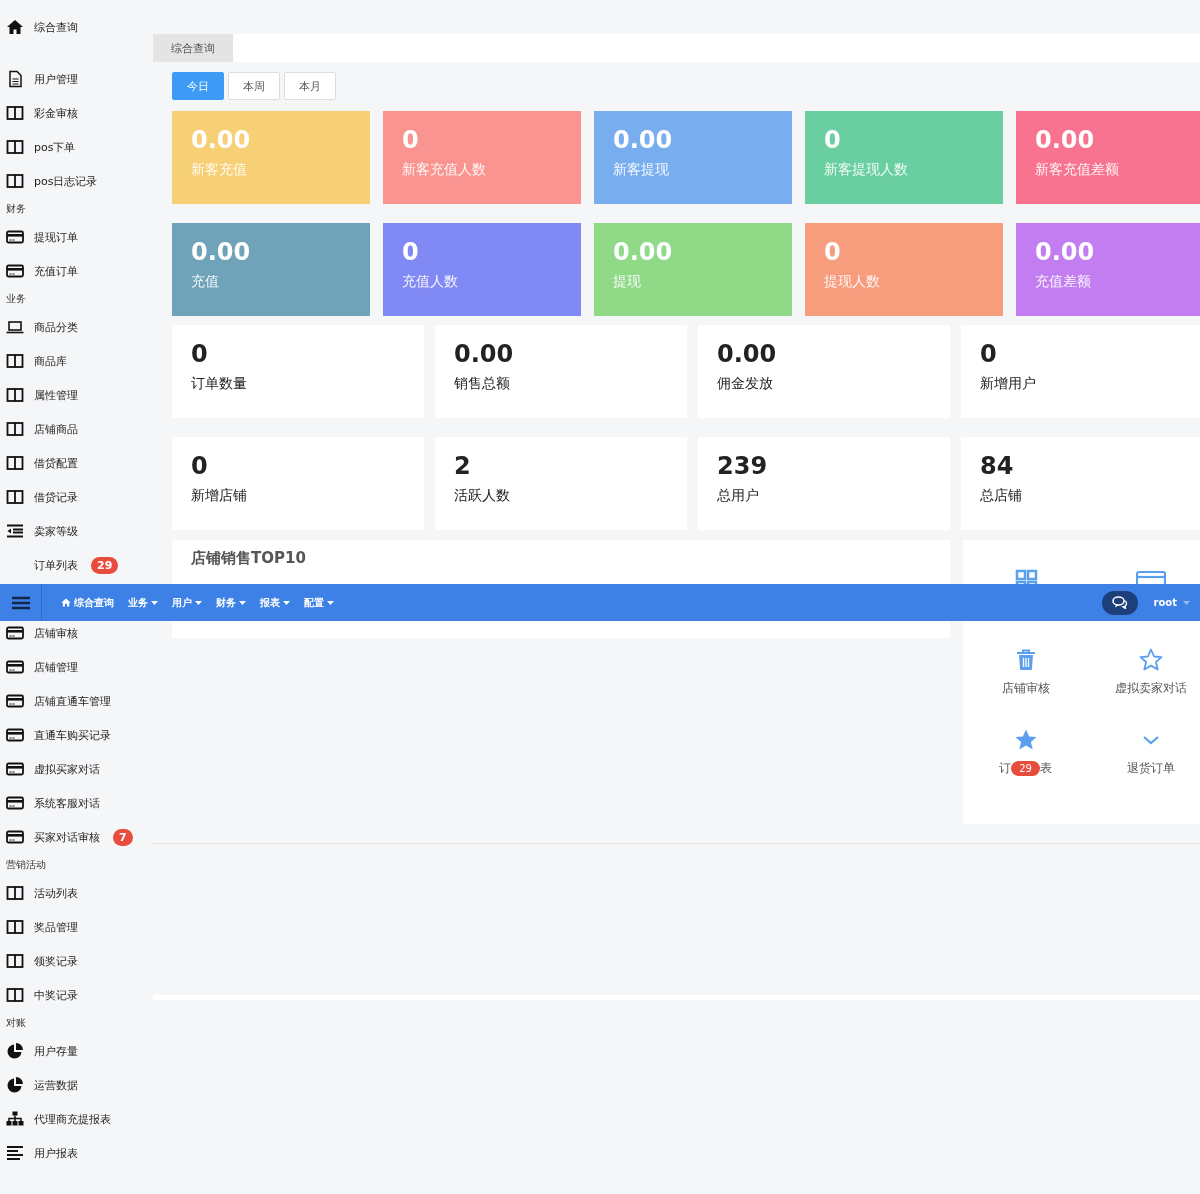  What do you see at coordinates (56, 327) in the screenshot?
I see `sidebar-item: 商品分类` at bounding box center [56, 327].